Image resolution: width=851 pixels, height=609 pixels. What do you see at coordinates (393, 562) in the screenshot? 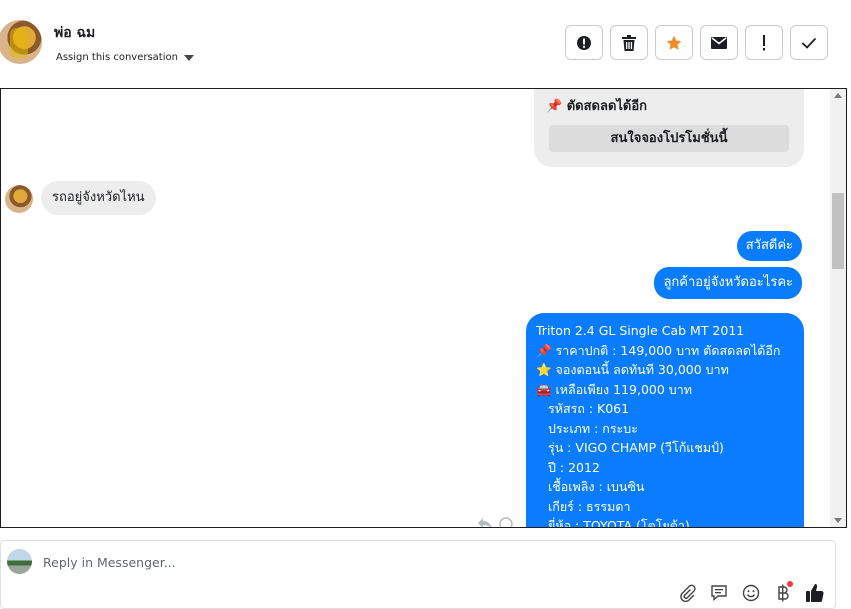
I see `reply-input` at bounding box center [393, 562].